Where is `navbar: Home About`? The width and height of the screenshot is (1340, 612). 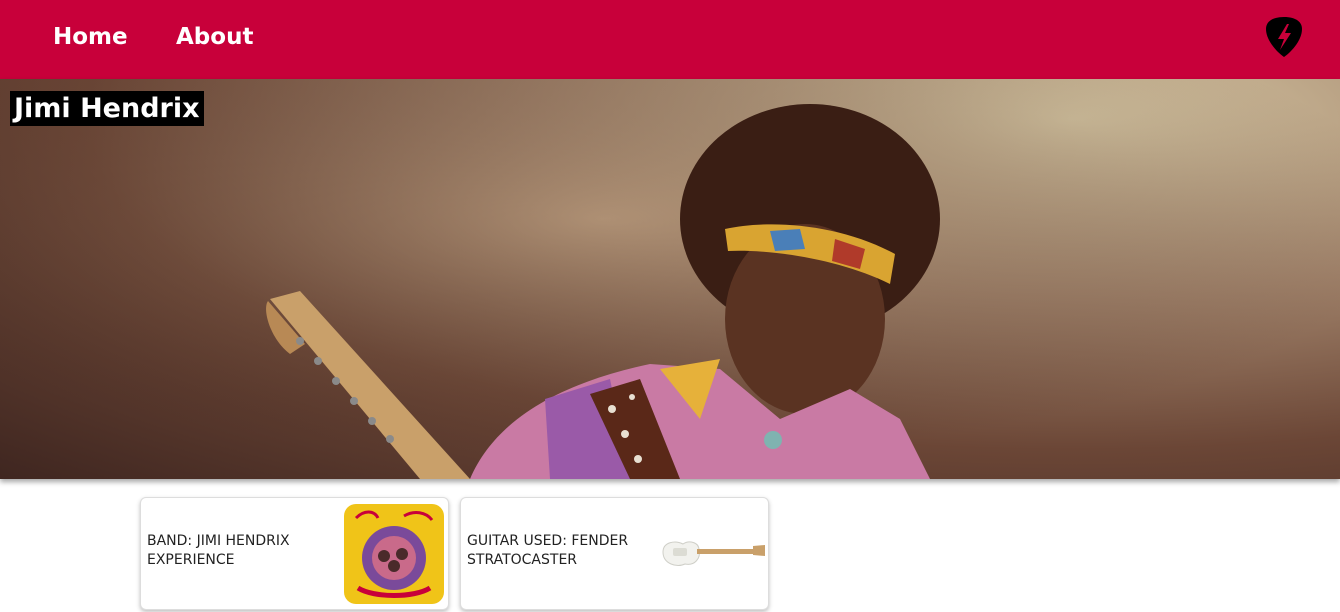
navbar: Home About is located at coordinates (670, 39).